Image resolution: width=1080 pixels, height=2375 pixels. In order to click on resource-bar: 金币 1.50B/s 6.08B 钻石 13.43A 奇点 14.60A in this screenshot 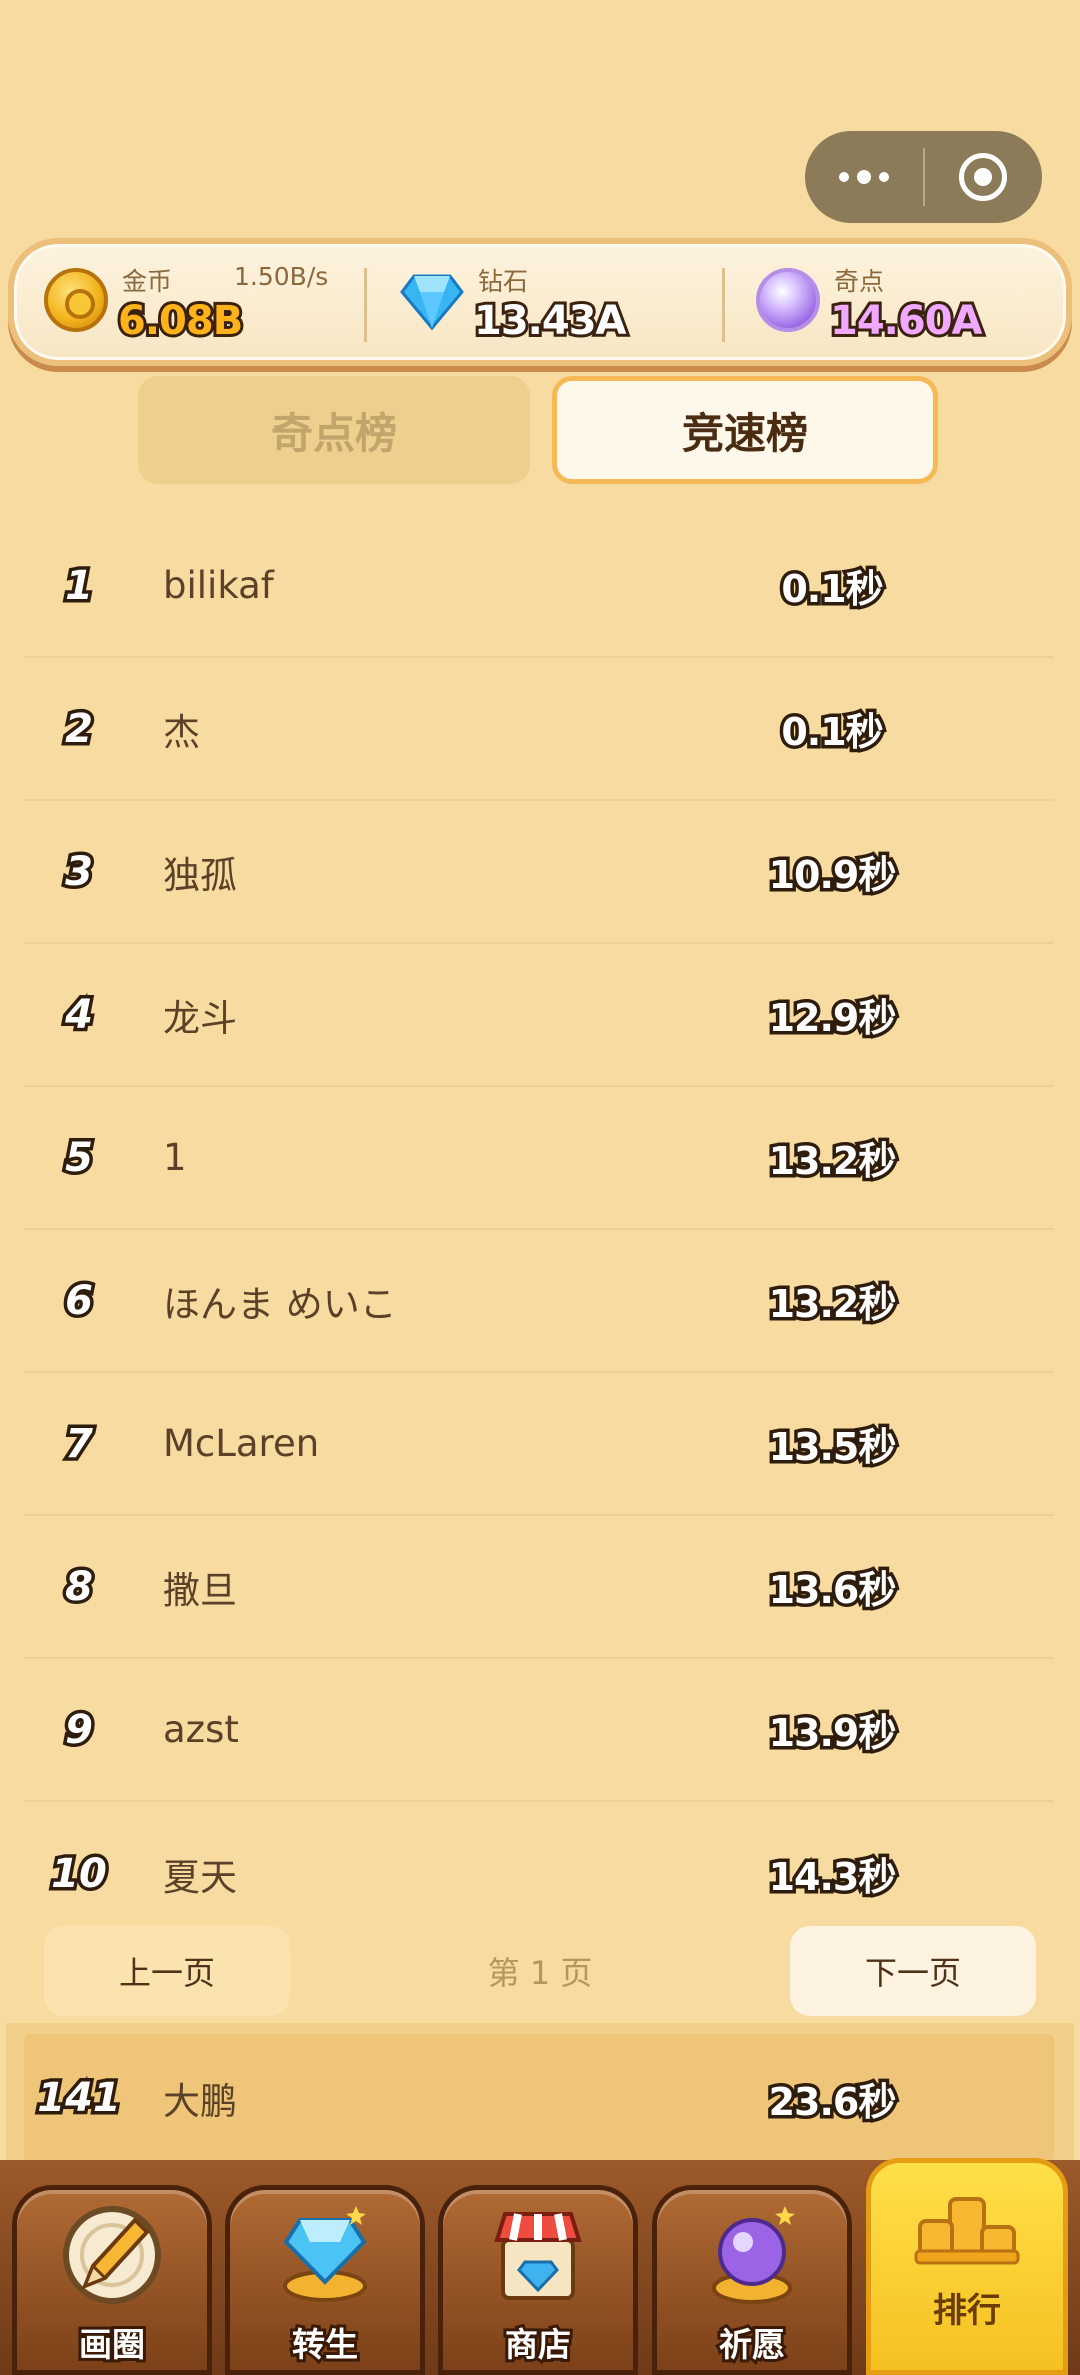, I will do `click(540, 302)`.